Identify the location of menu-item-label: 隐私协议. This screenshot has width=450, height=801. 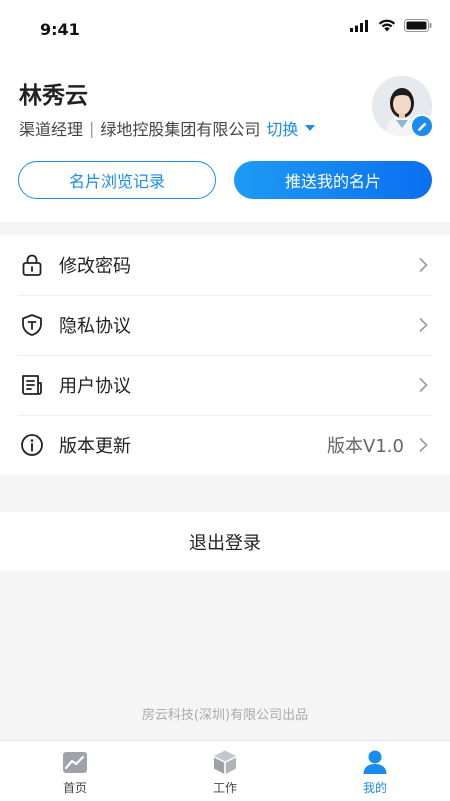
(95, 326).